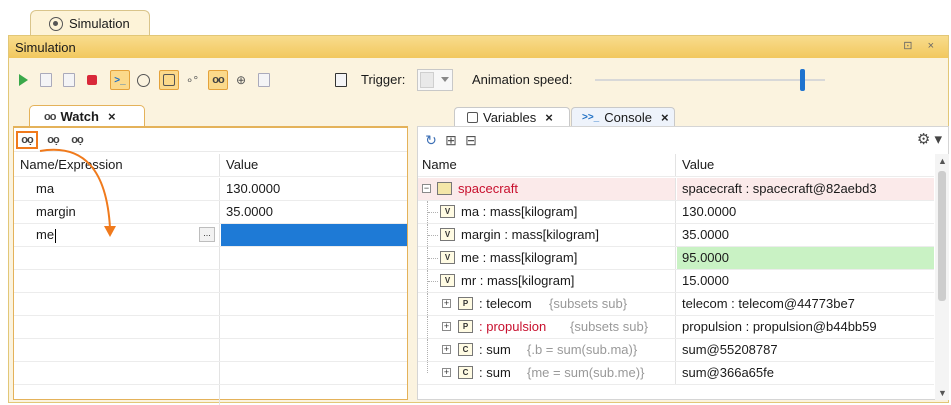 The height and width of the screenshot is (405, 951). Describe the element at coordinates (929, 139) in the screenshot. I see `gear-icon: ⚙ ▾` at that location.